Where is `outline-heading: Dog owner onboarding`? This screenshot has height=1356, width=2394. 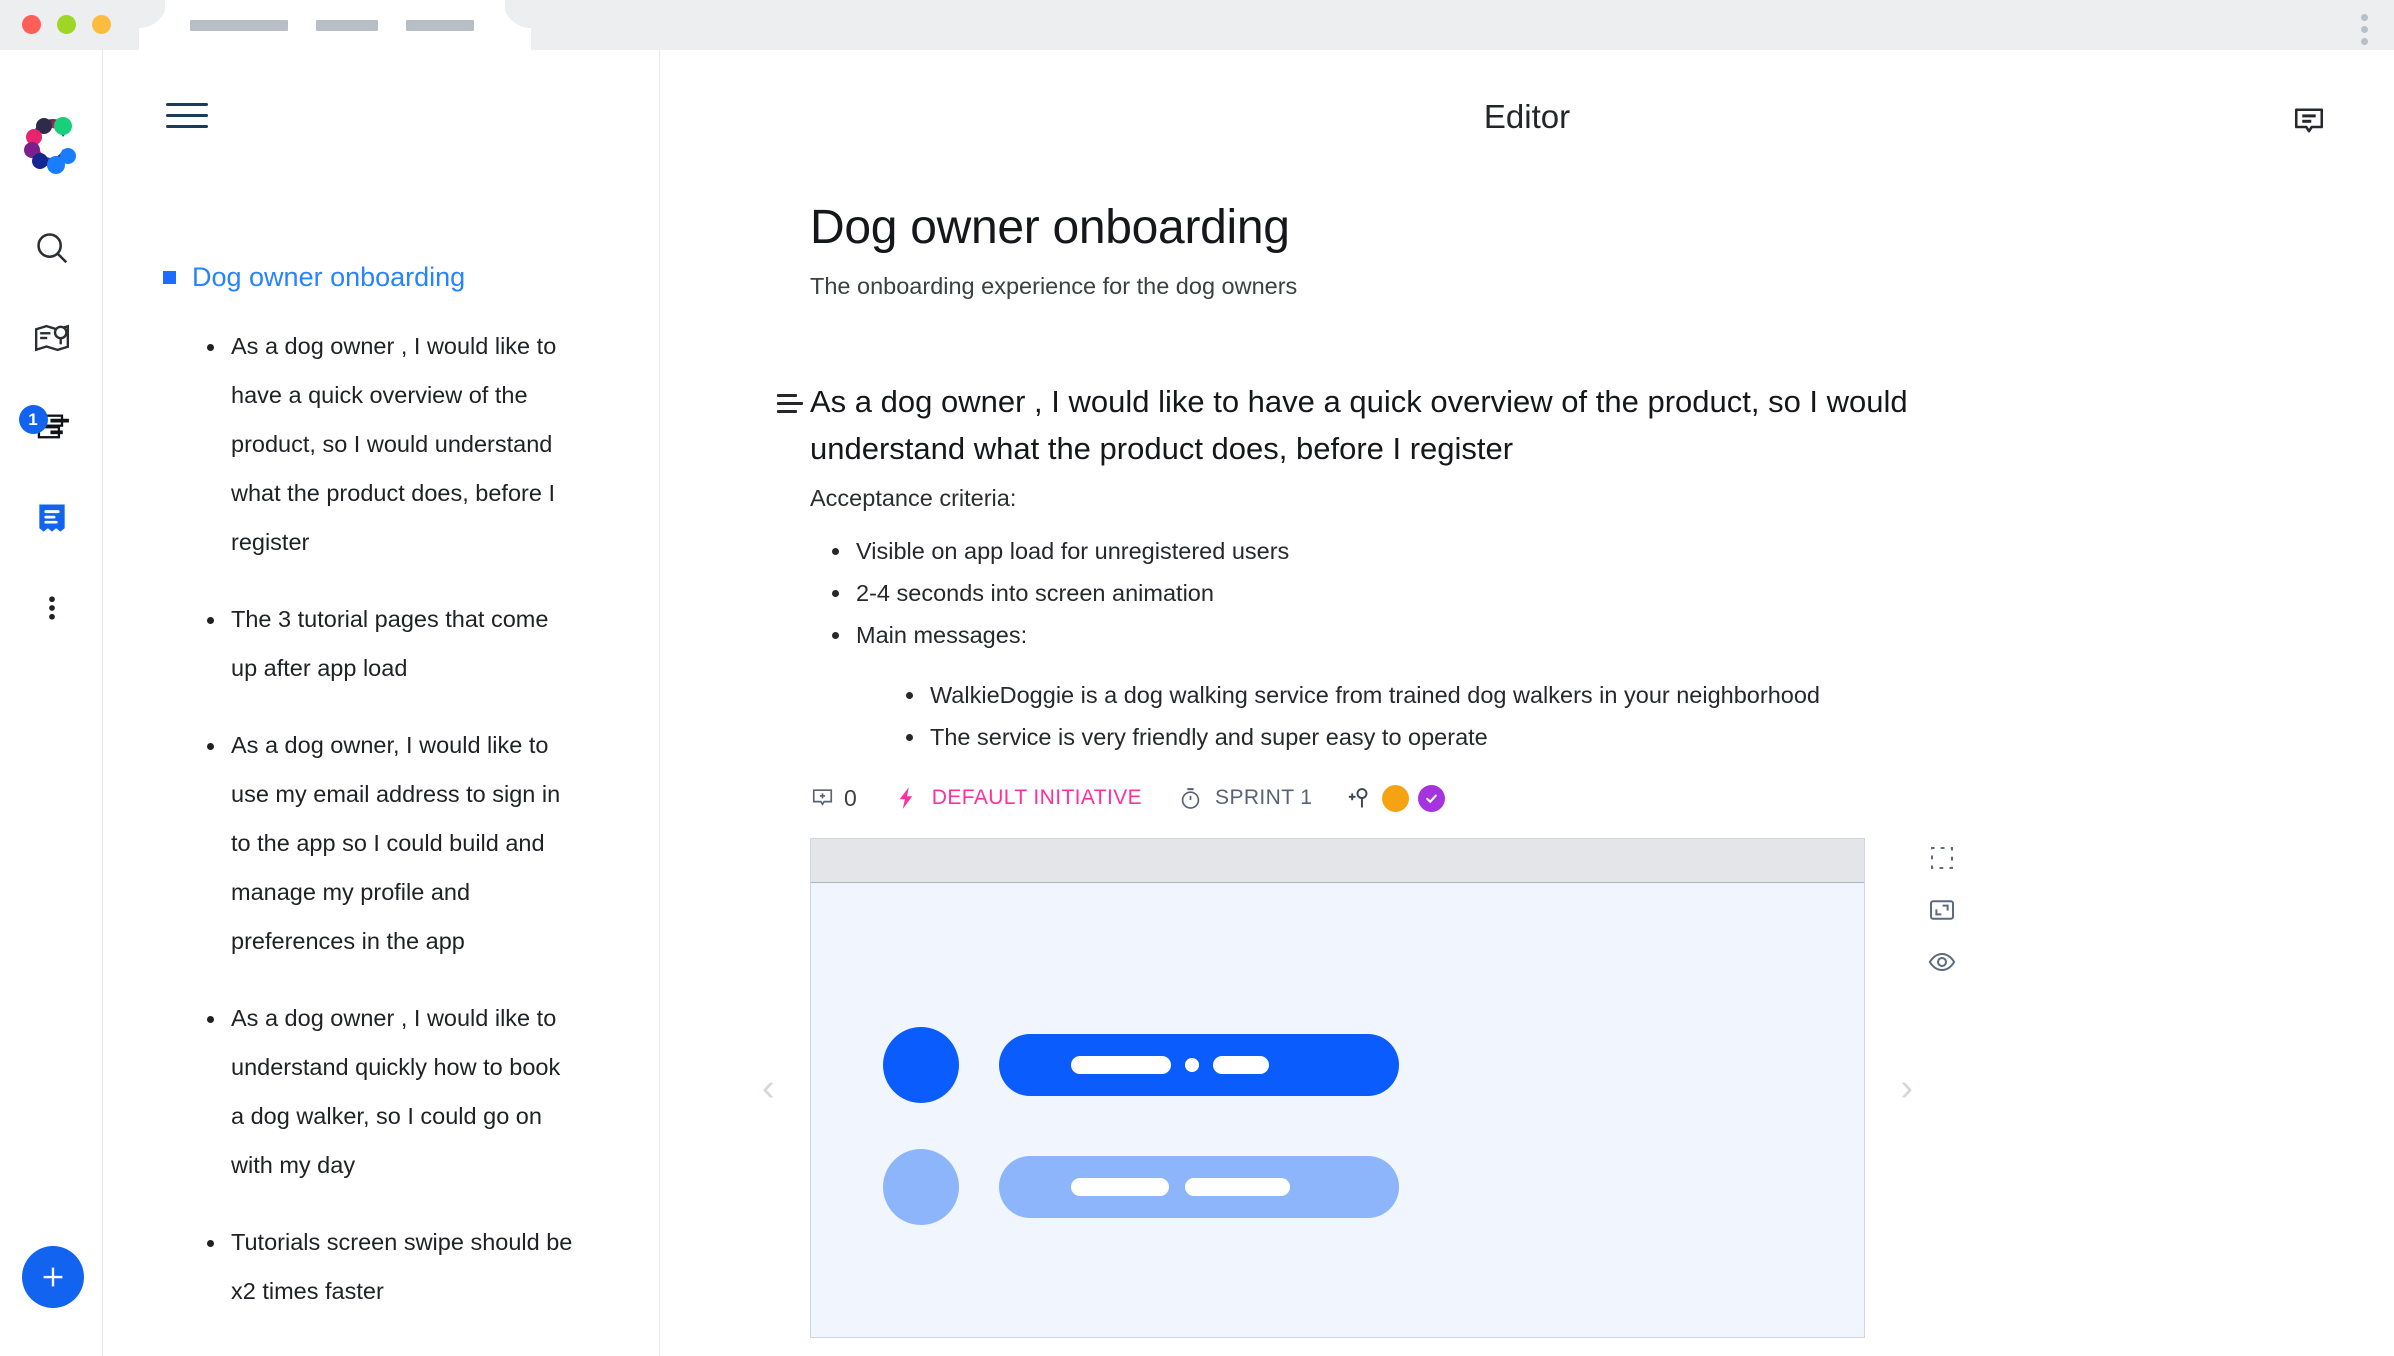 outline-heading: Dog owner onboarding is located at coordinates (314, 277).